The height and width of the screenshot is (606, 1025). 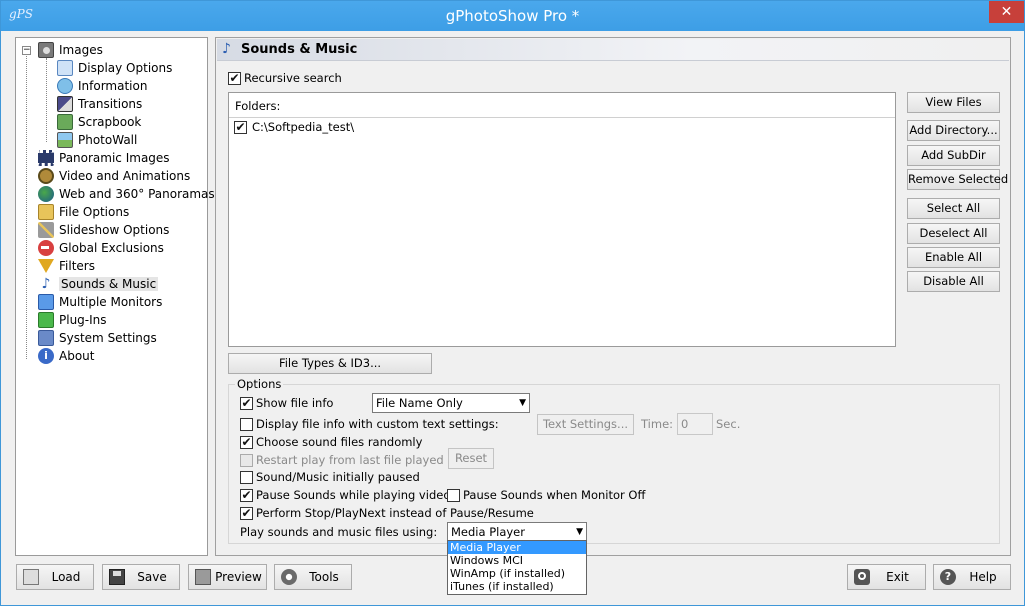 I want to click on initially-paused-checkbox: Sound/Music initially paused, so click(x=330, y=477).